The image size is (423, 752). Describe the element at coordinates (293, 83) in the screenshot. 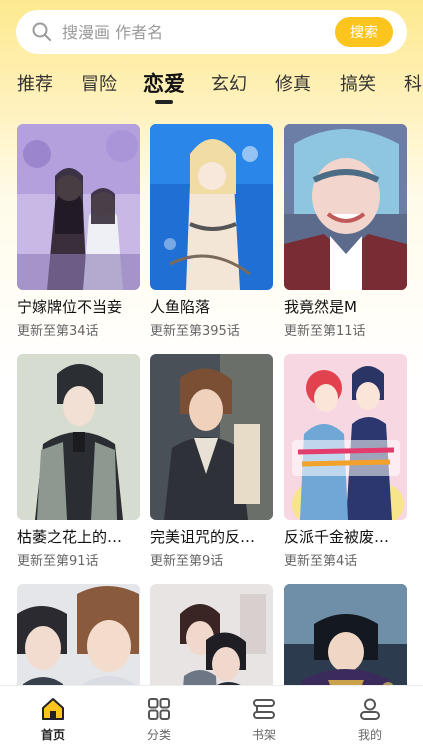

I see `tab-cultivation: 修真` at that location.